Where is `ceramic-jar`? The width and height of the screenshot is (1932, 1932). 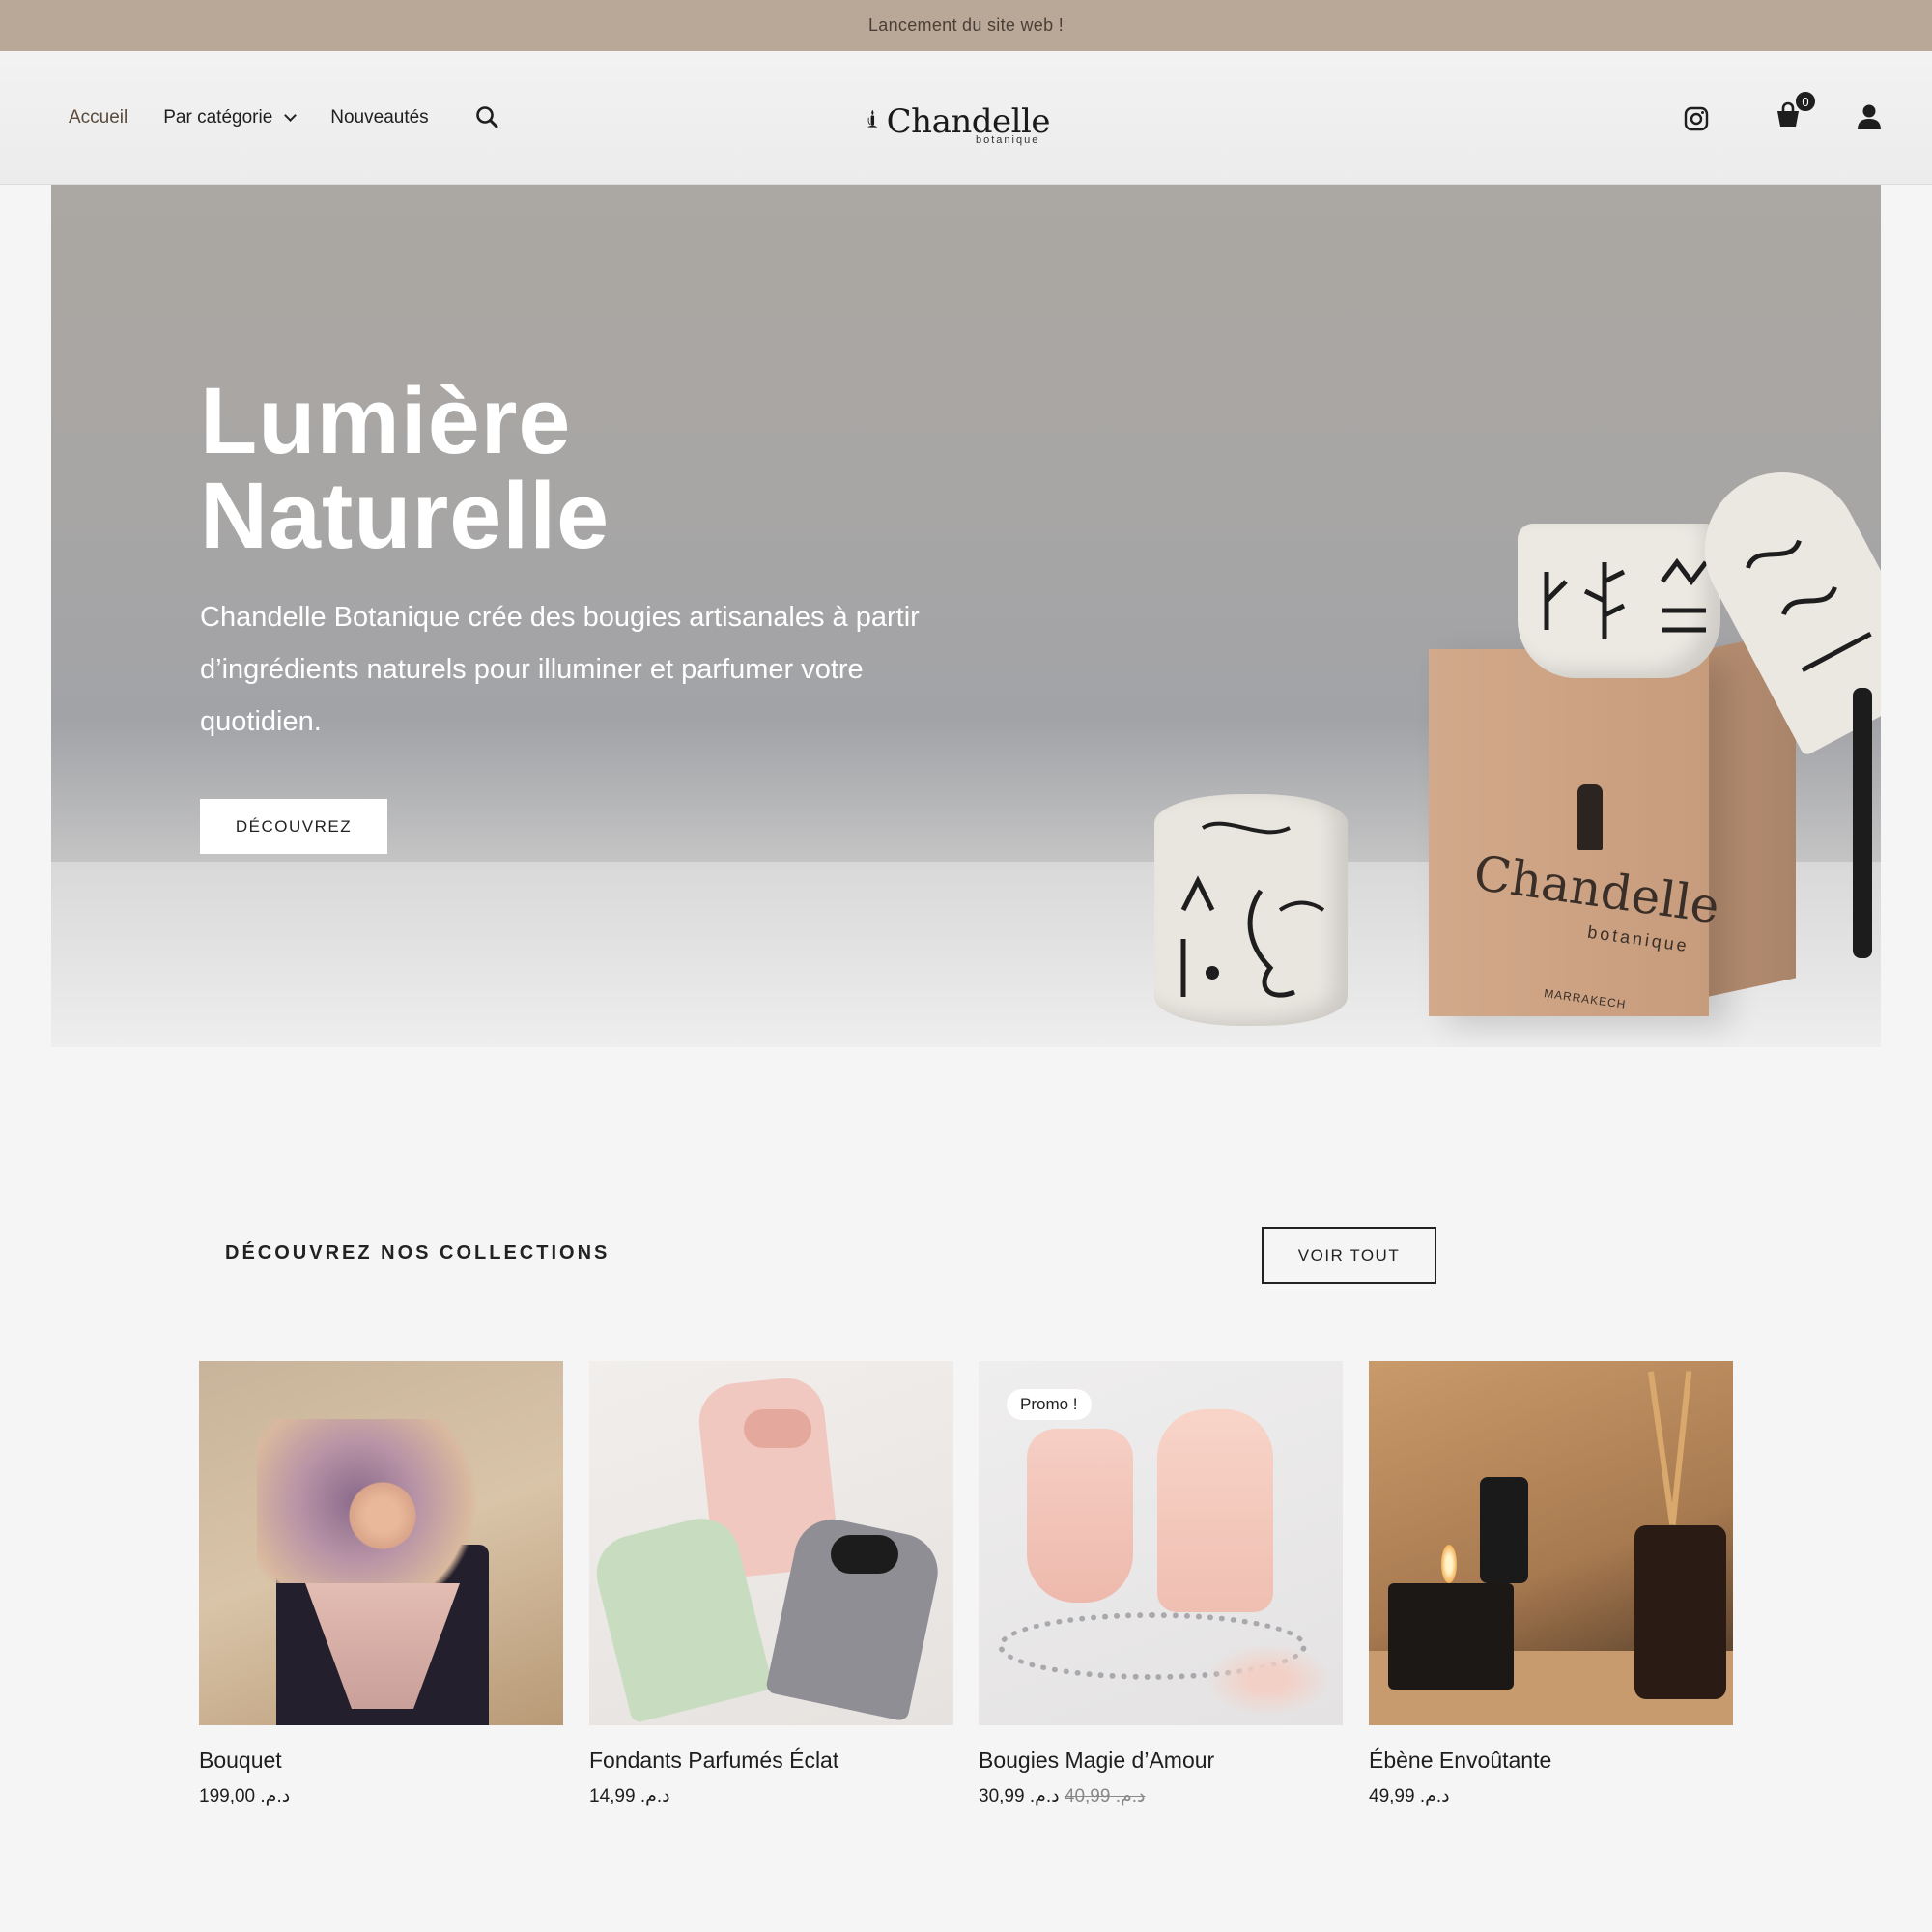 ceramic-jar is located at coordinates (1251, 910).